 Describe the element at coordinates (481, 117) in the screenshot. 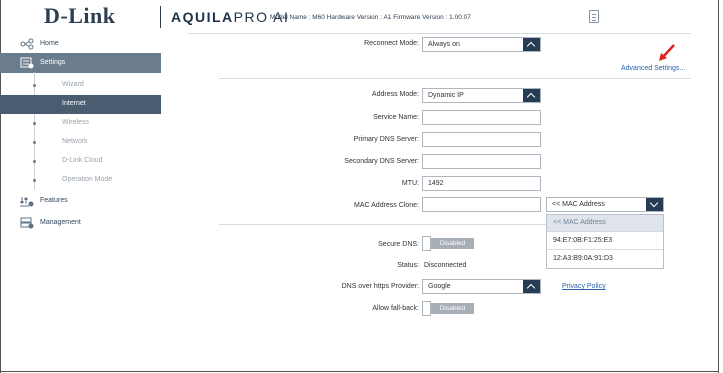

I see `service-name-input` at that location.